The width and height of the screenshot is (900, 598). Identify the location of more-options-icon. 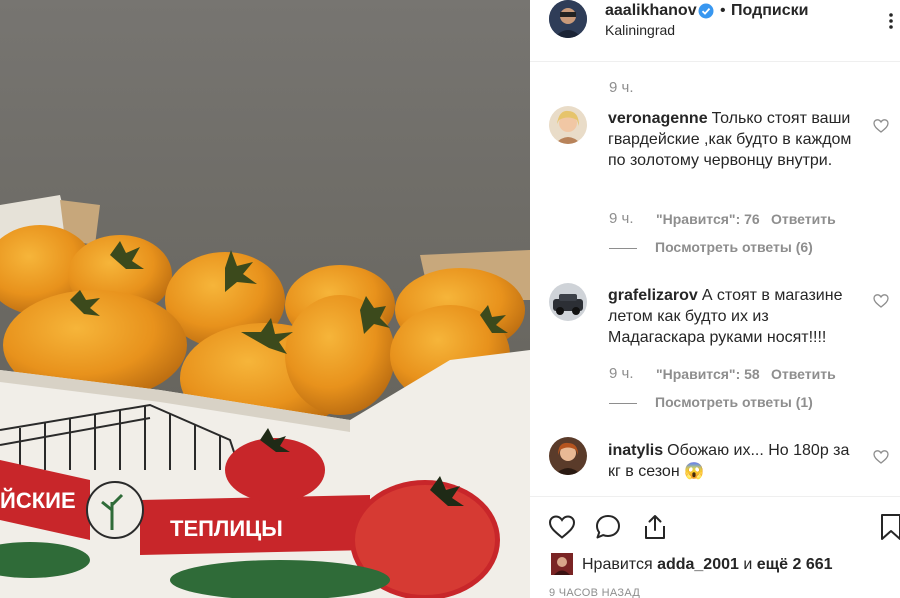
(891, 21).